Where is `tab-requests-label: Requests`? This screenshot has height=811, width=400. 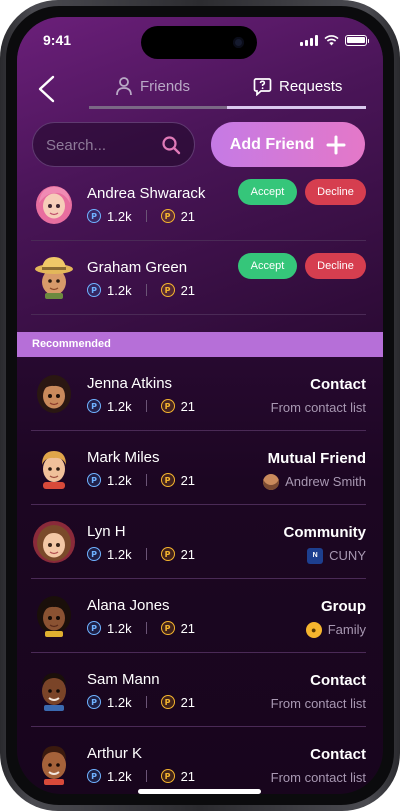 tab-requests-label: Requests is located at coordinates (311, 86).